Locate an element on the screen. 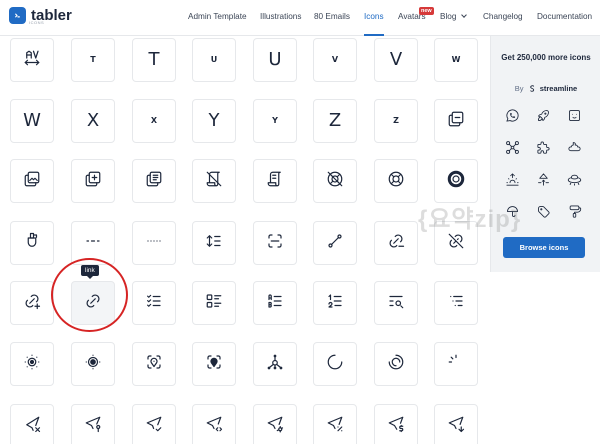 Image resolution: width=600 pixels, height=444 pixels. list-letters-icon is located at coordinates (275, 303).